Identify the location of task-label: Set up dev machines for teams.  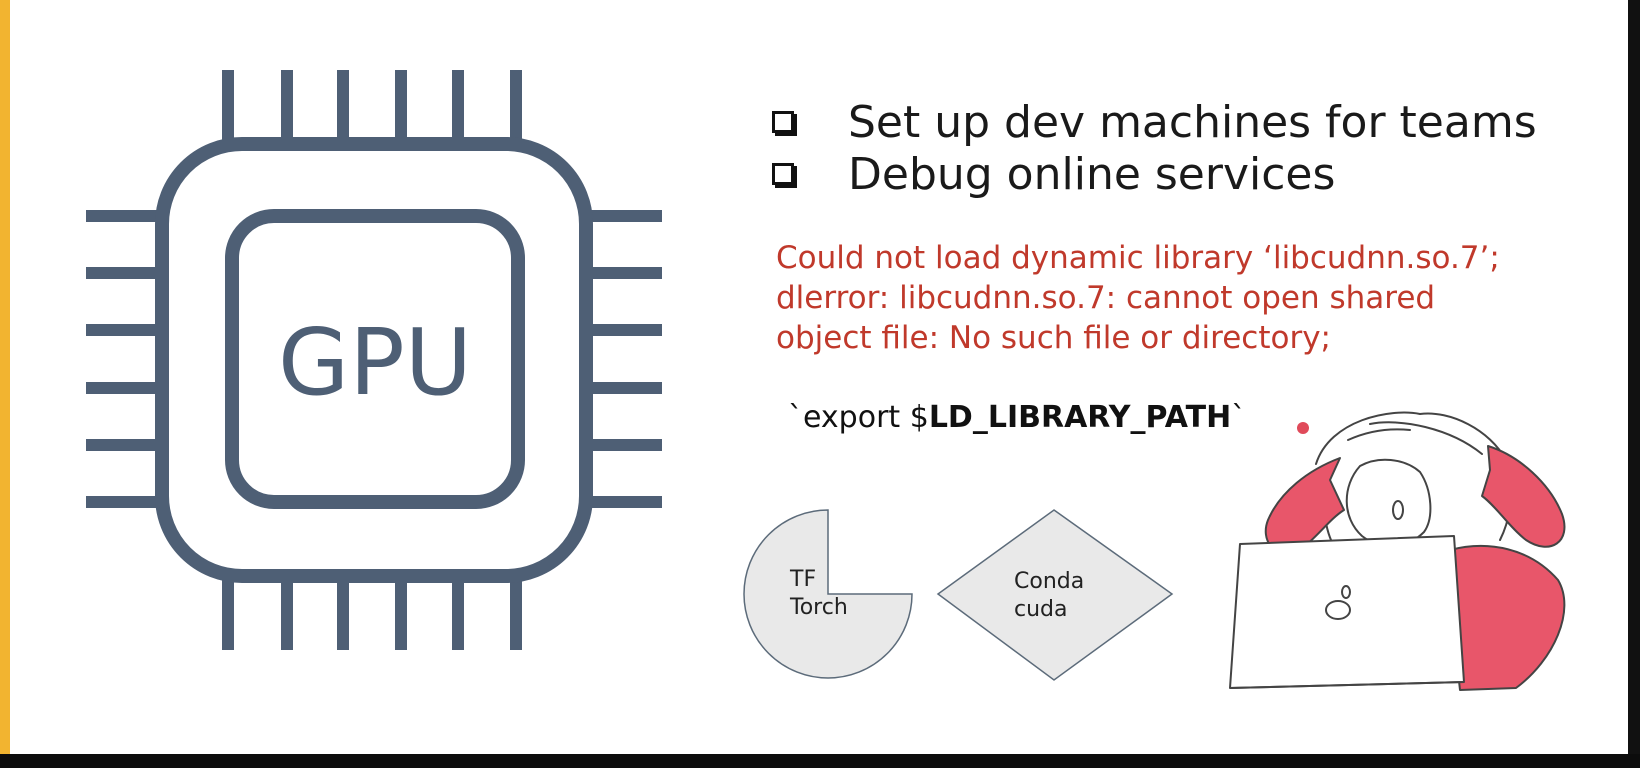
(1192, 122).